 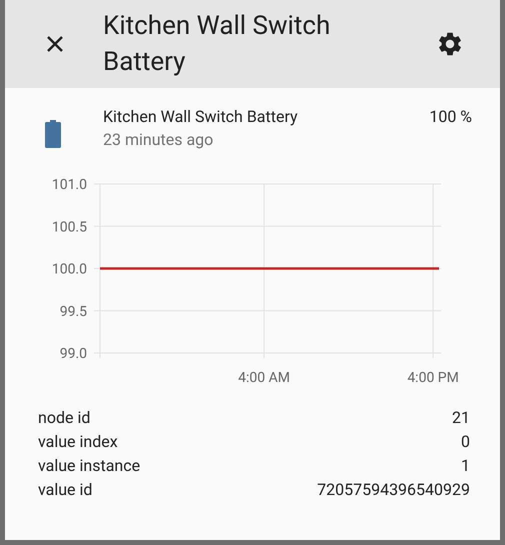 I want to click on y-tick-label: 100.0, so click(x=69, y=270).